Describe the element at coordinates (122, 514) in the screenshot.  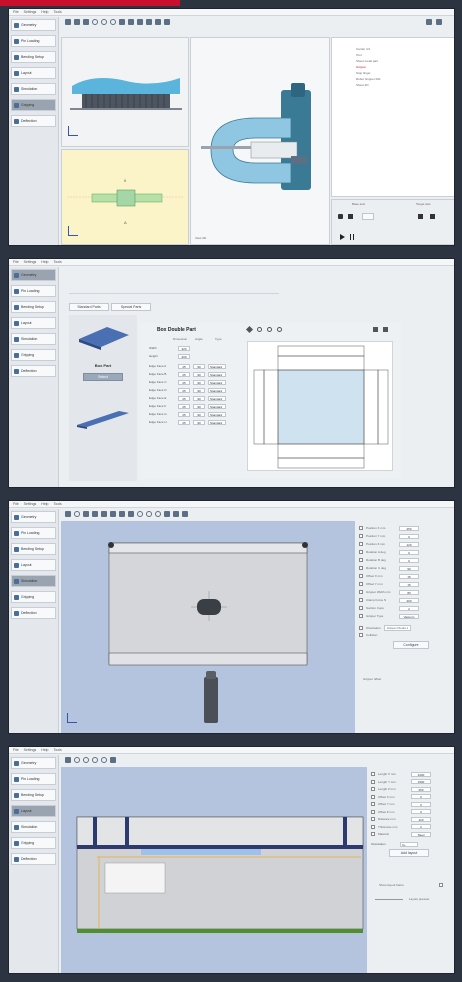
I see `ruler-icon` at that location.